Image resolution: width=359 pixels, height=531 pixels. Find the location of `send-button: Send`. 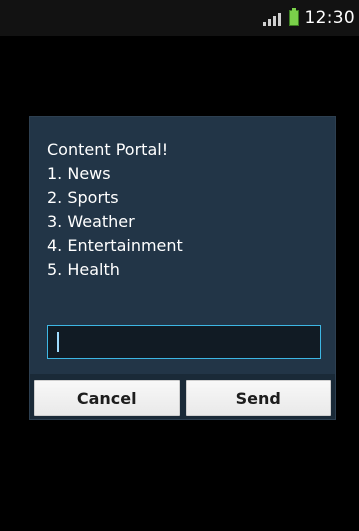

send-button: Send is located at coordinates (258, 398).